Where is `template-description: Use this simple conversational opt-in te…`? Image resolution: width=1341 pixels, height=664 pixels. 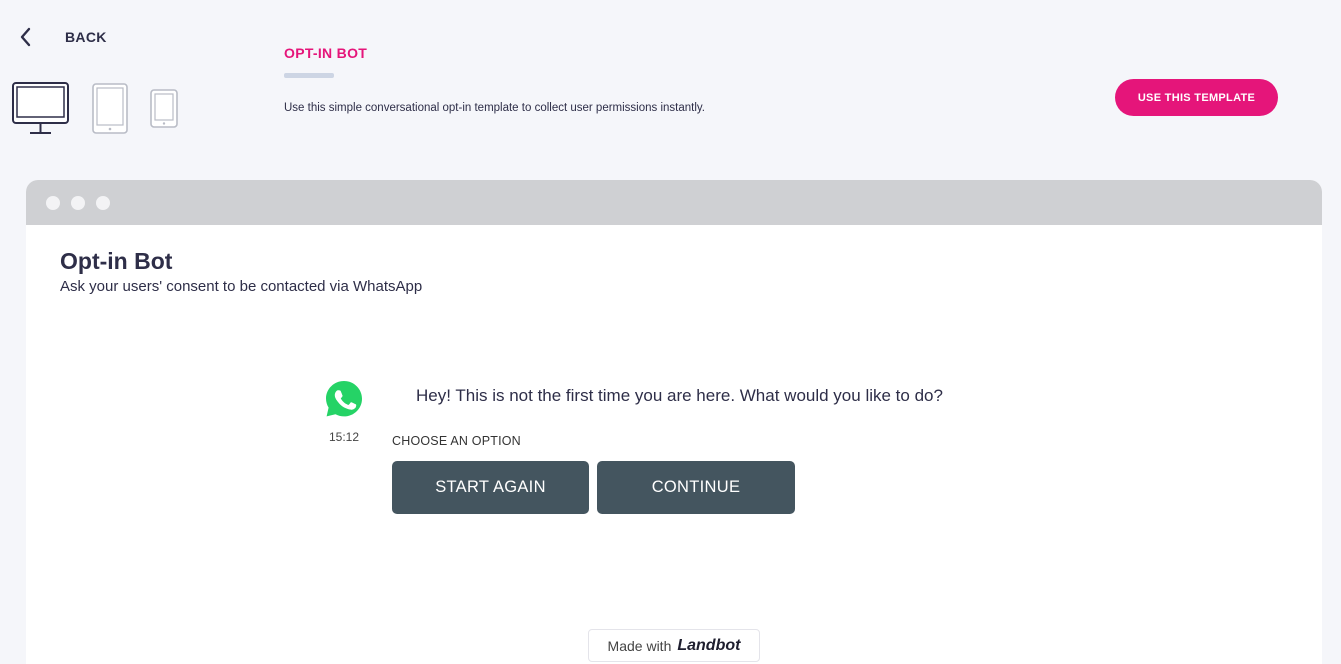
template-description: Use this simple conversational opt-in te… is located at coordinates (494, 108).